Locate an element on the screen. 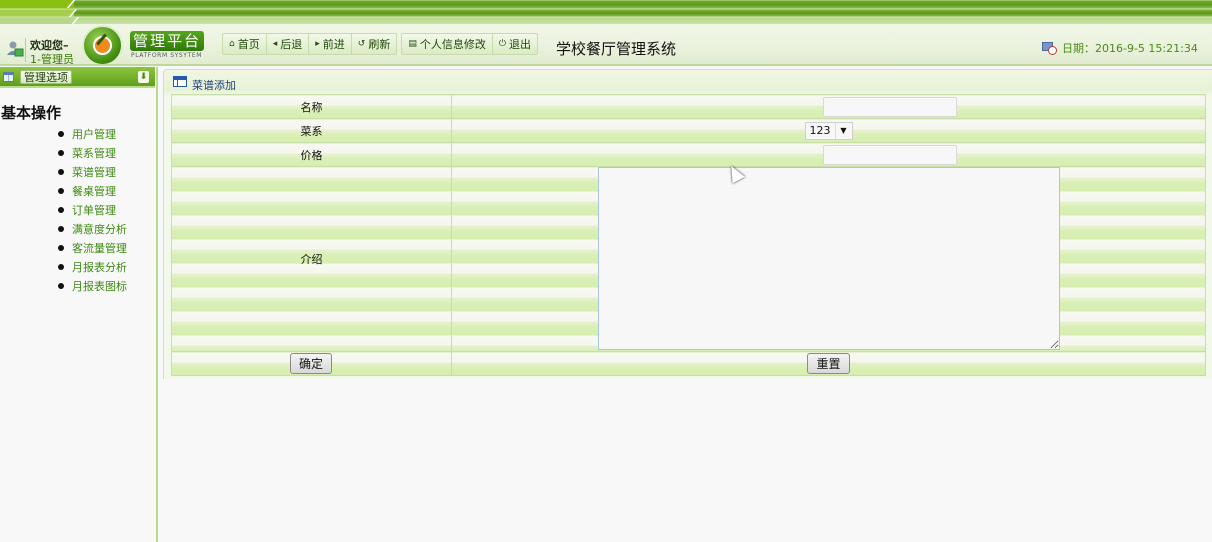 The image size is (1212, 542). grid-icon is located at coordinates (8, 77).